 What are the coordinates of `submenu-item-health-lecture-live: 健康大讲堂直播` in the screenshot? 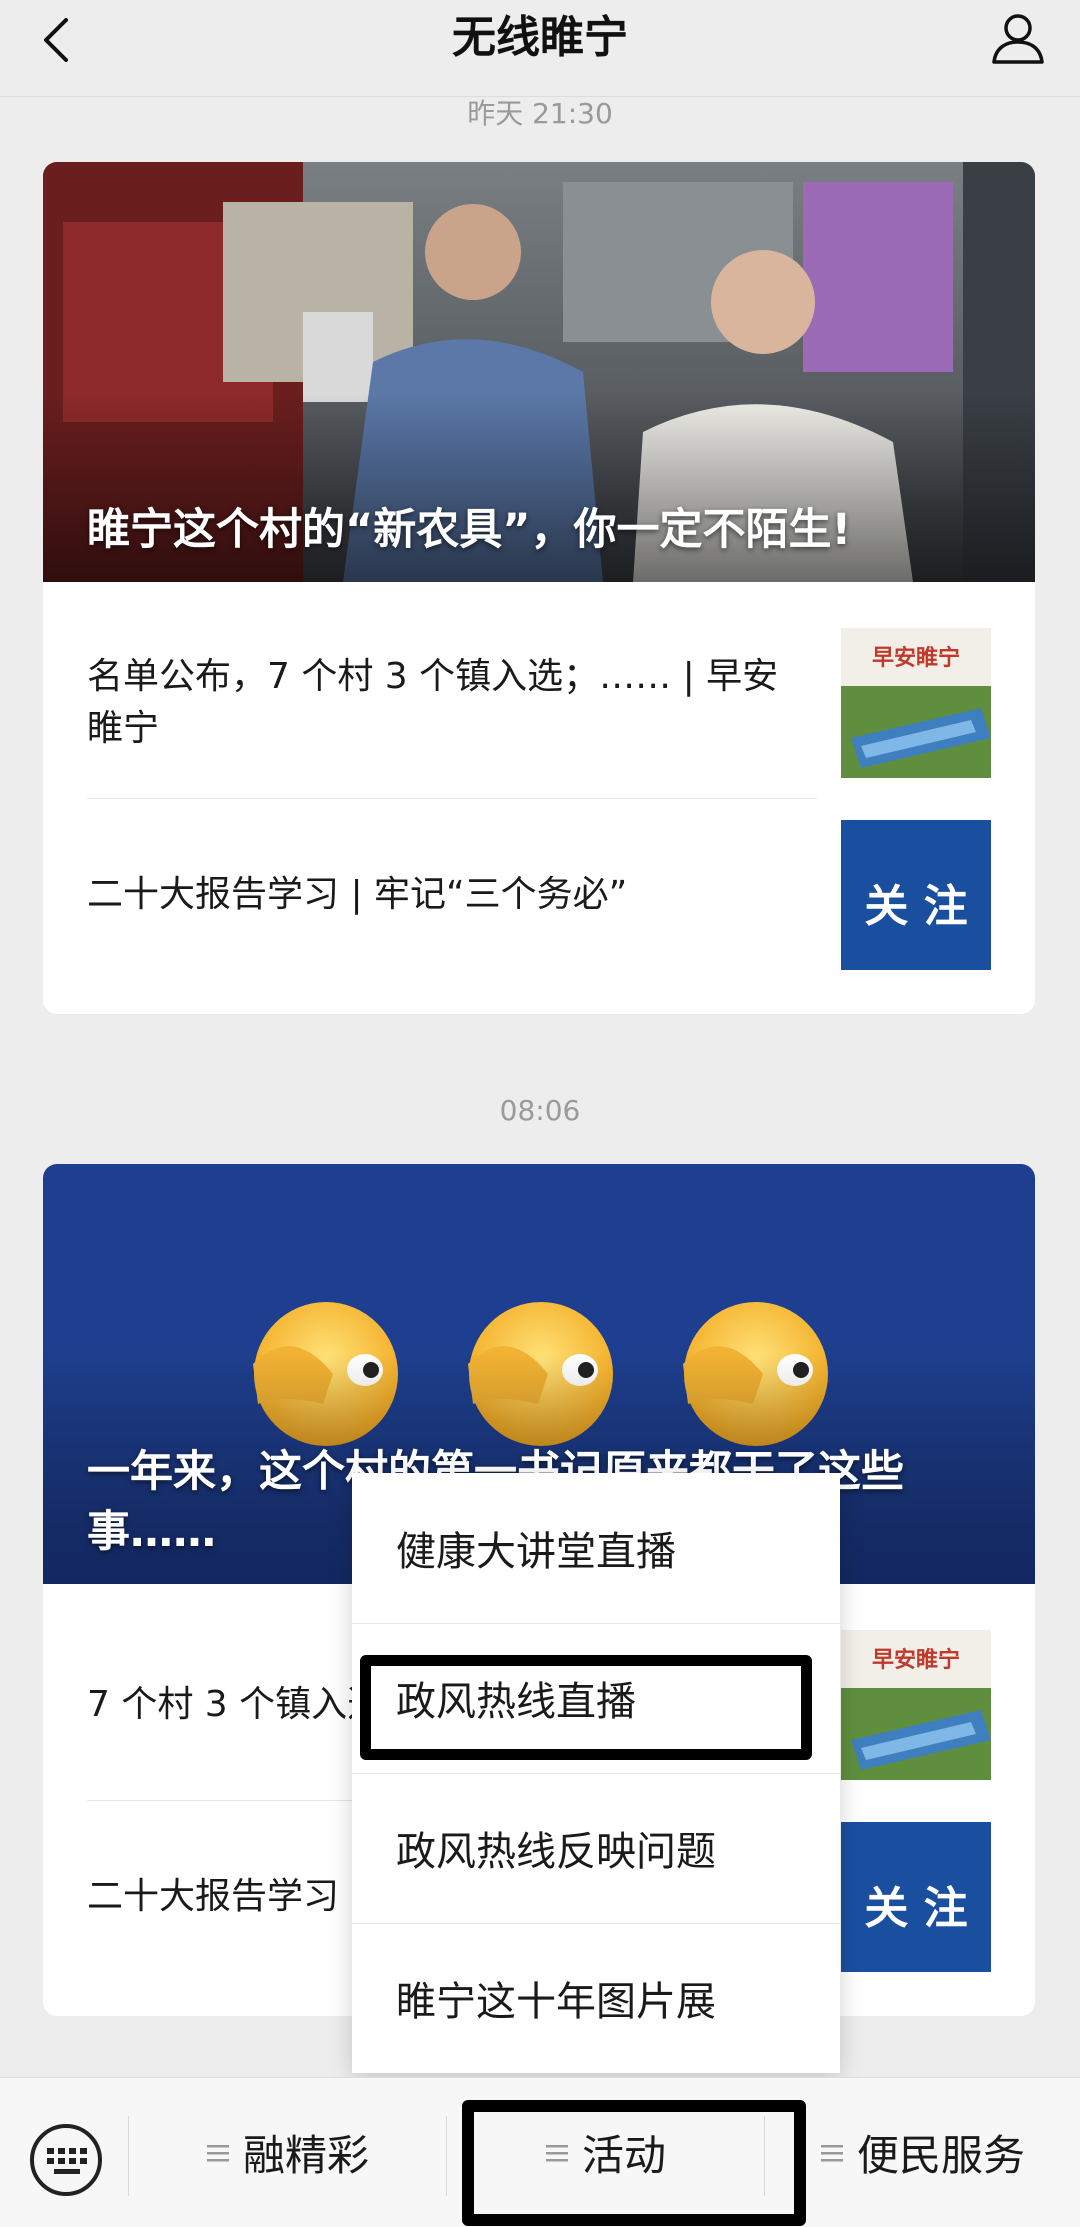 It's located at (596, 1548).